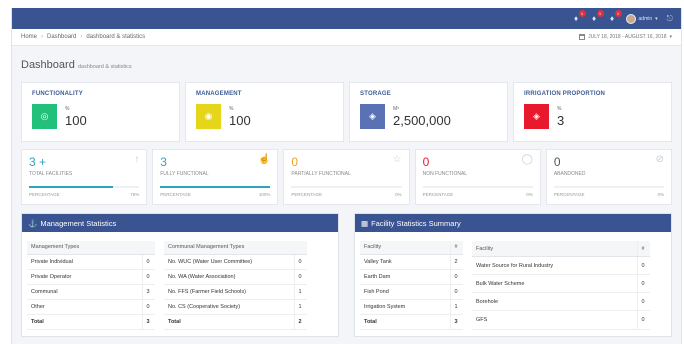 The image size is (684, 344). I want to click on page-subtitle: dashboard & statistics, so click(104, 67).